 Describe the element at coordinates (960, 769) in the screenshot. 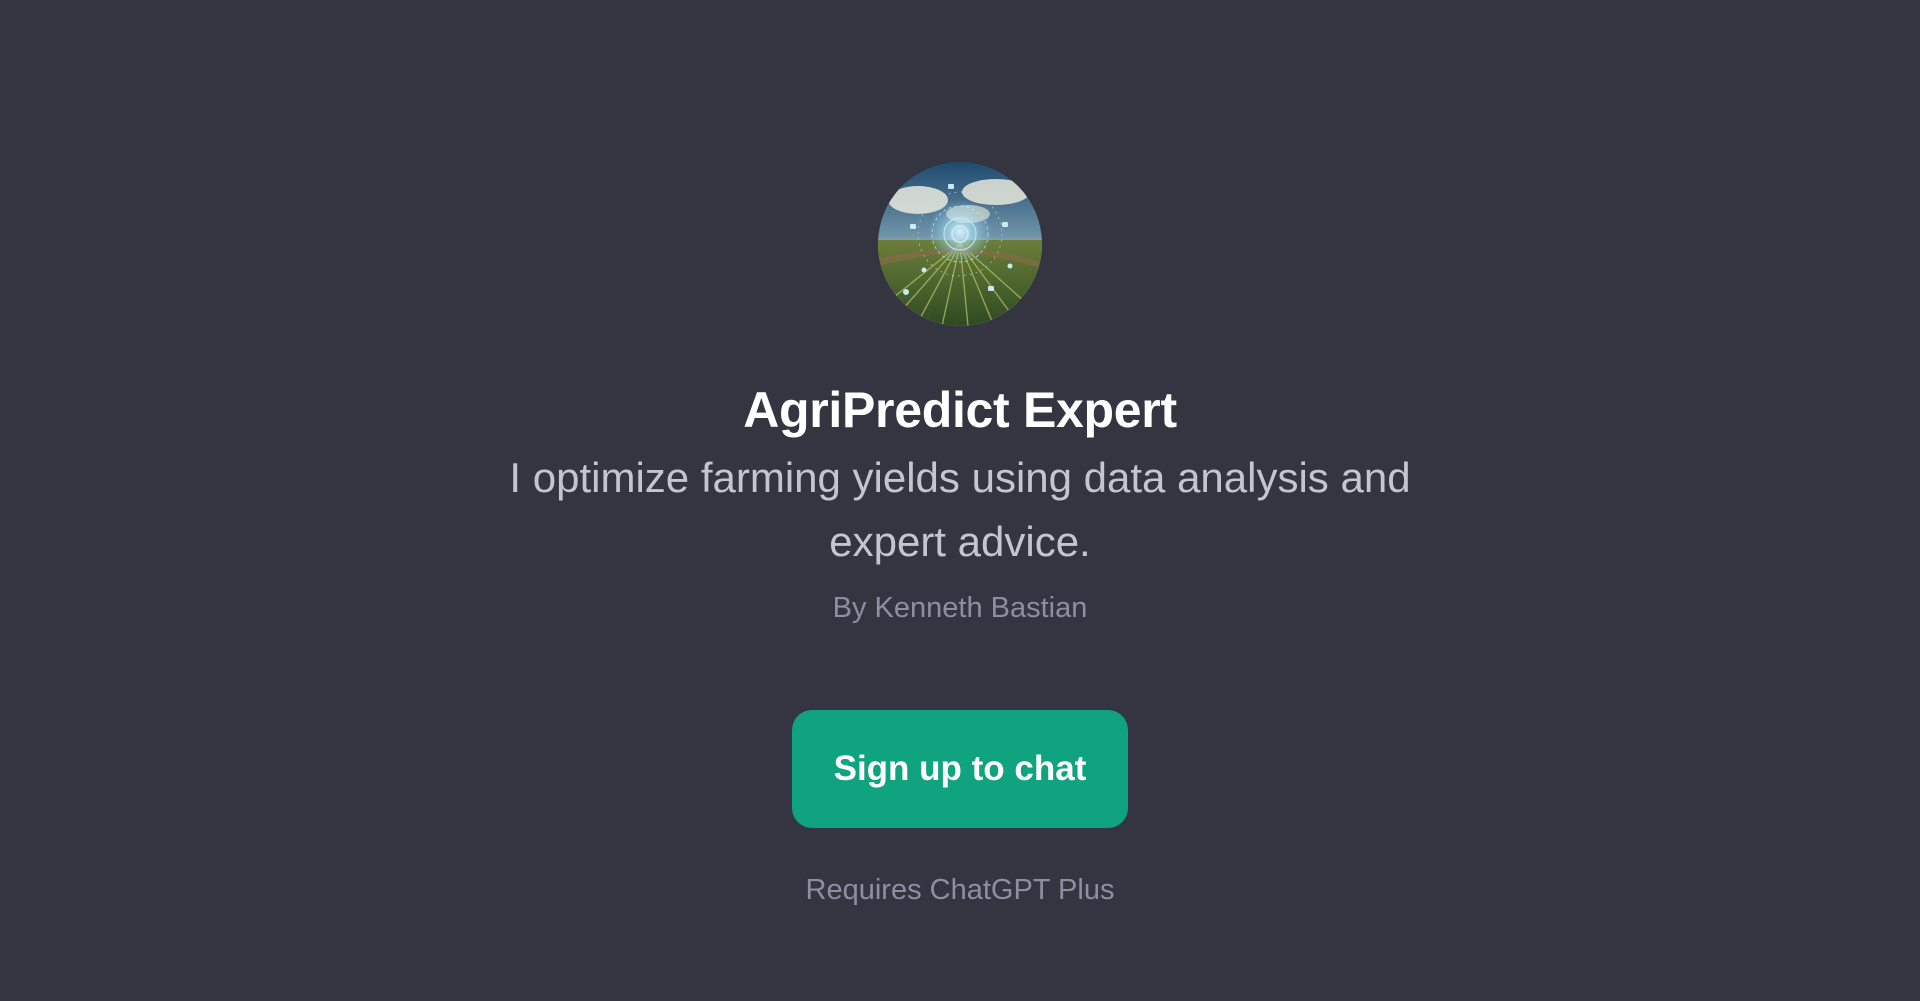

I see `sign-up-to-chat-button: Sign up to chat` at that location.